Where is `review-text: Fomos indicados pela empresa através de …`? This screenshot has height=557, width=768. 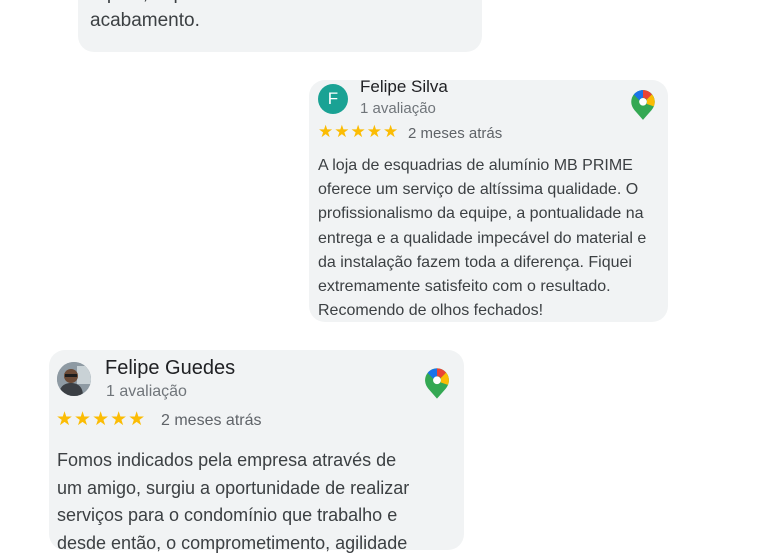
review-text: Fomos indicados pela empresa através de … is located at coordinates (233, 501).